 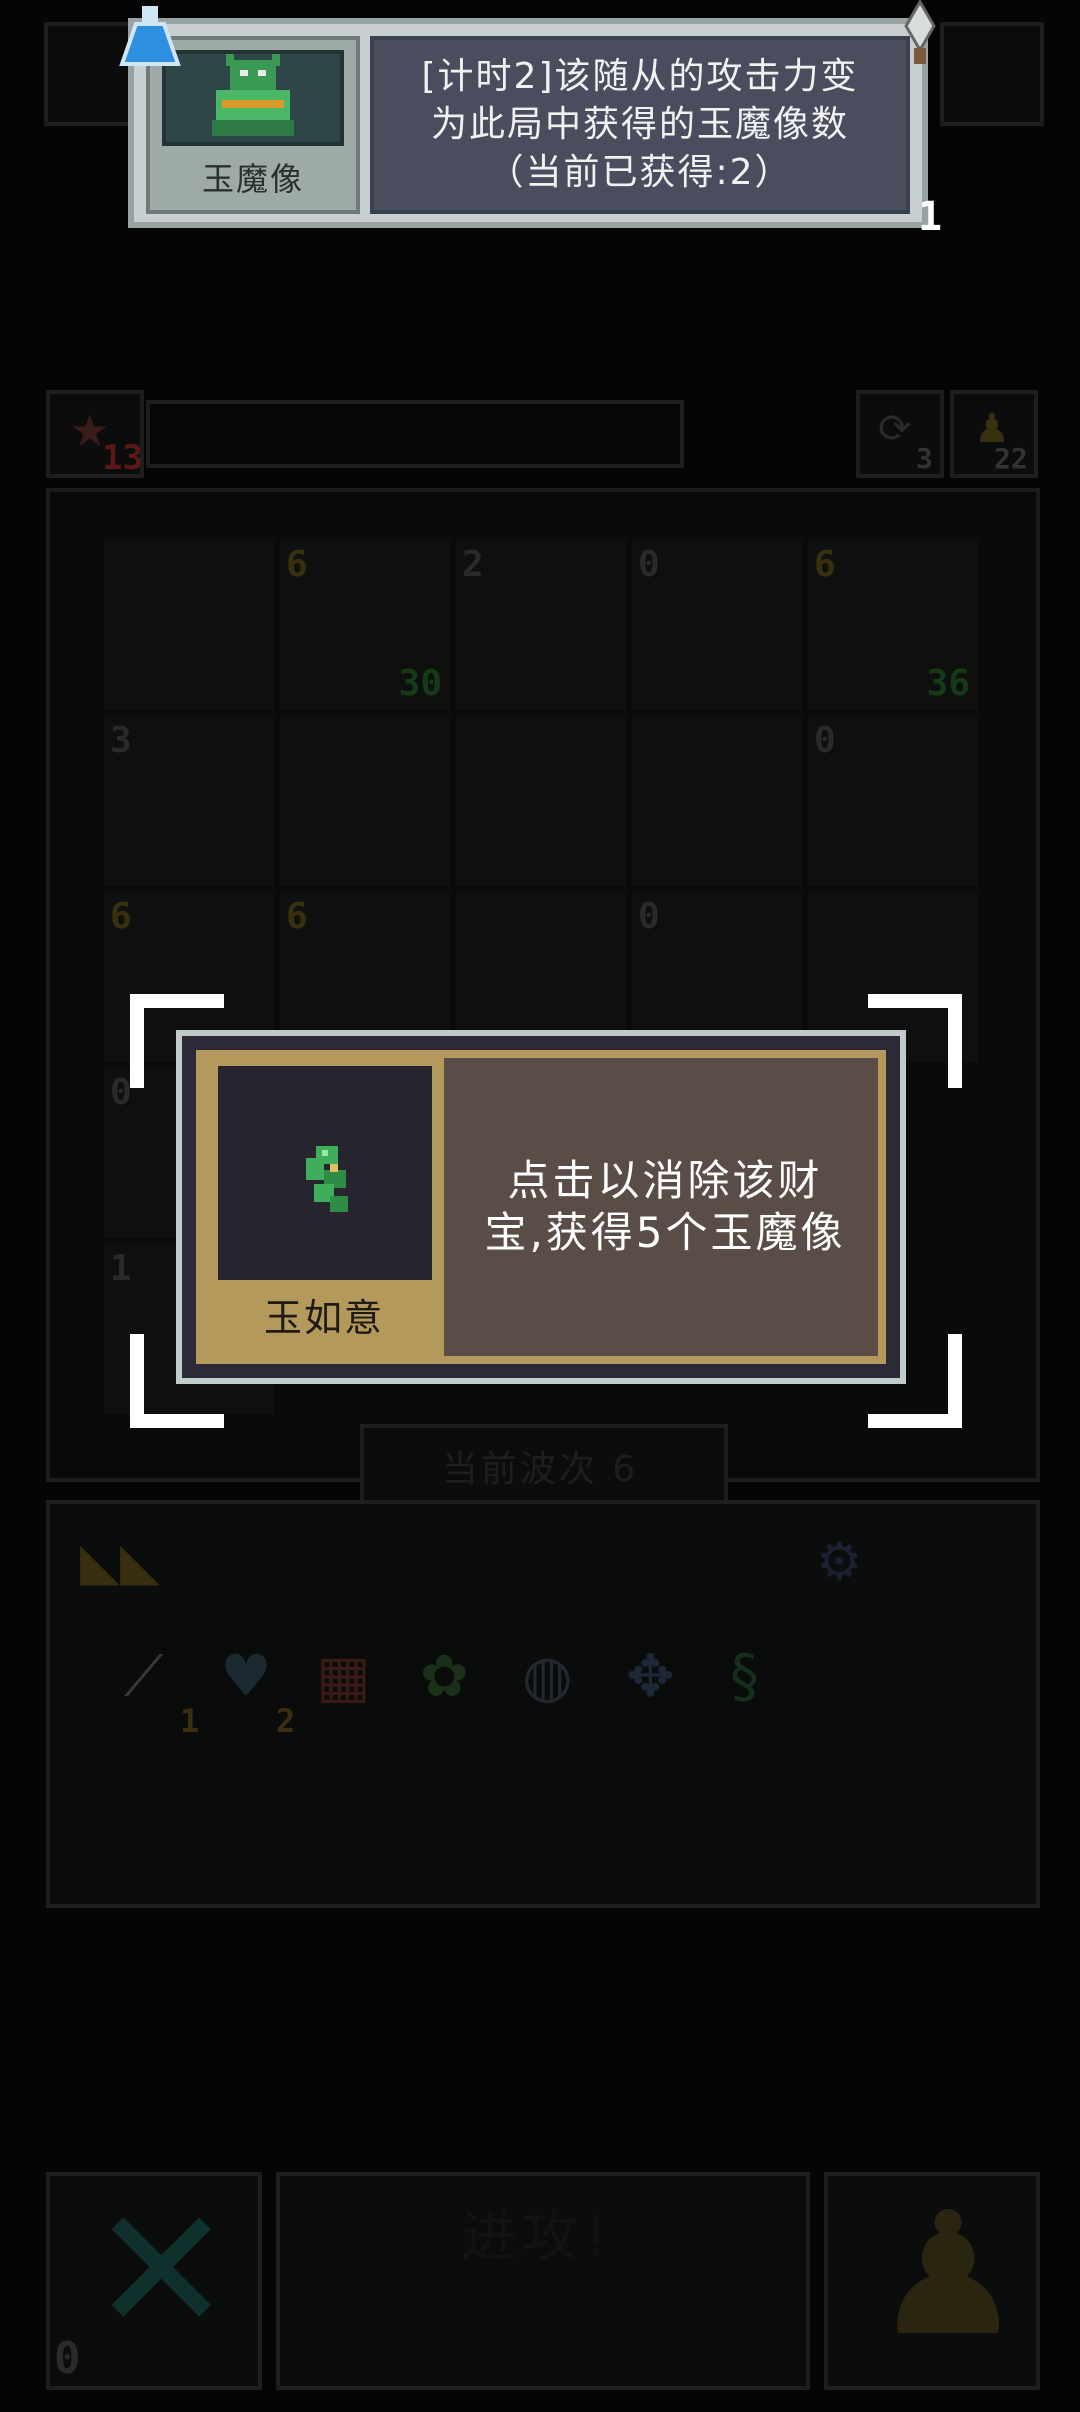 I want to click on unit-level-badge: 2, so click(x=473, y=564).